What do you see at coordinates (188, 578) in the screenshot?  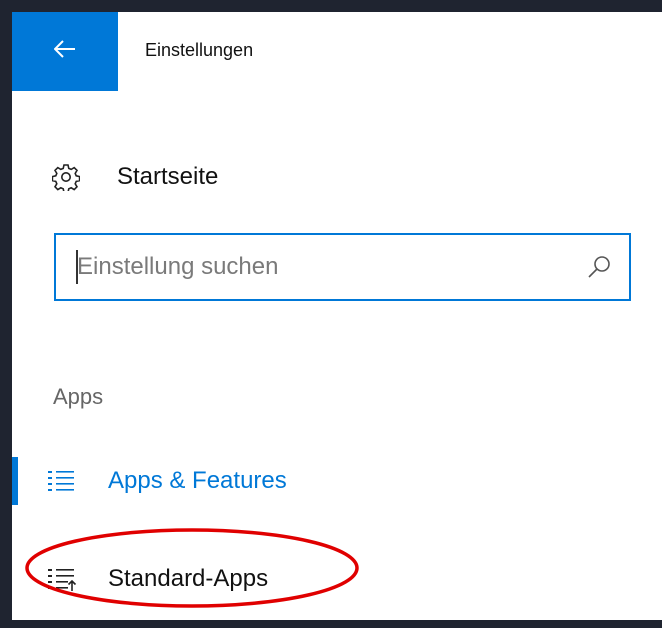 I see `nav-item-standard-apps-label: Standard-Apps` at bounding box center [188, 578].